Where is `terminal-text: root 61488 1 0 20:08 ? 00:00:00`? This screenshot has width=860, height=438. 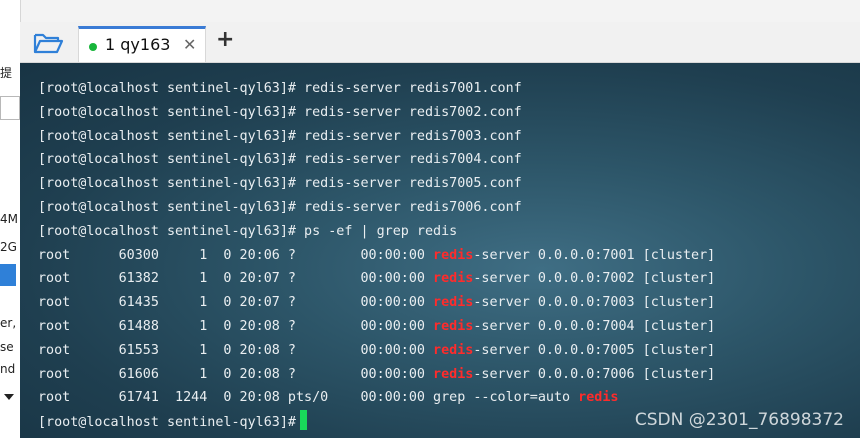 terminal-text: root 61488 1 0 20:08 ? 00:00:00 is located at coordinates (236, 326).